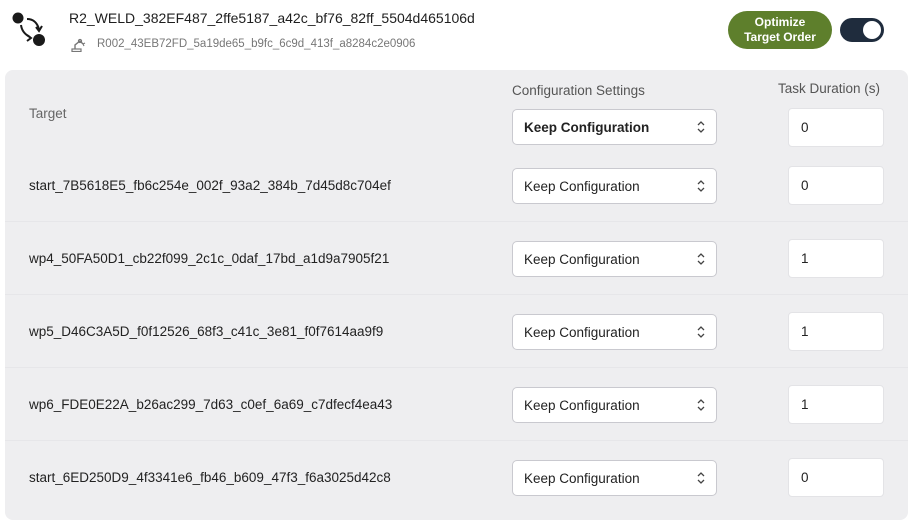 The image size is (911, 525). What do you see at coordinates (836, 127) in the screenshot?
I see `global-duration-input: 0` at bounding box center [836, 127].